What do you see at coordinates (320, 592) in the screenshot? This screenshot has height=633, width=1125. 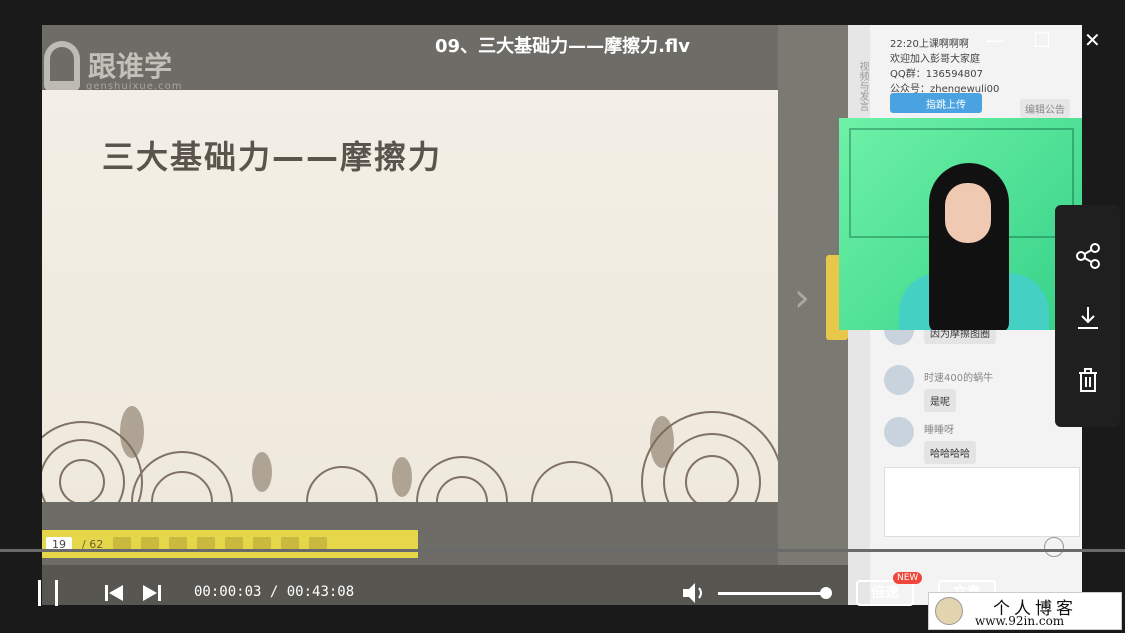 I see `total-time: 00:43:08` at bounding box center [320, 592].